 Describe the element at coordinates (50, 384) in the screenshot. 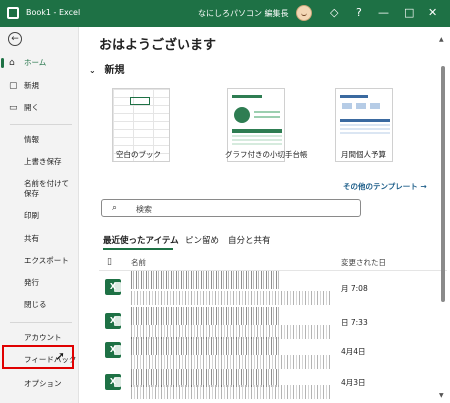

I see `sidebar-item-options: オプション` at that location.